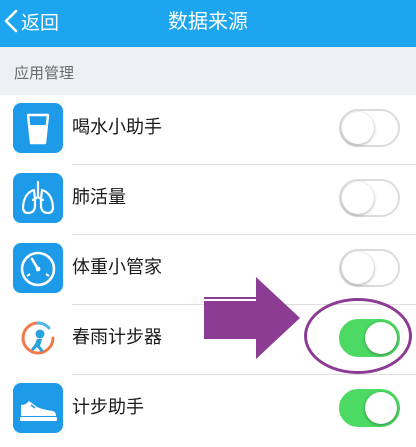 The width and height of the screenshot is (416, 447). What do you see at coordinates (38, 198) in the screenshot?
I see `lungs-icon` at bounding box center [38, 198].